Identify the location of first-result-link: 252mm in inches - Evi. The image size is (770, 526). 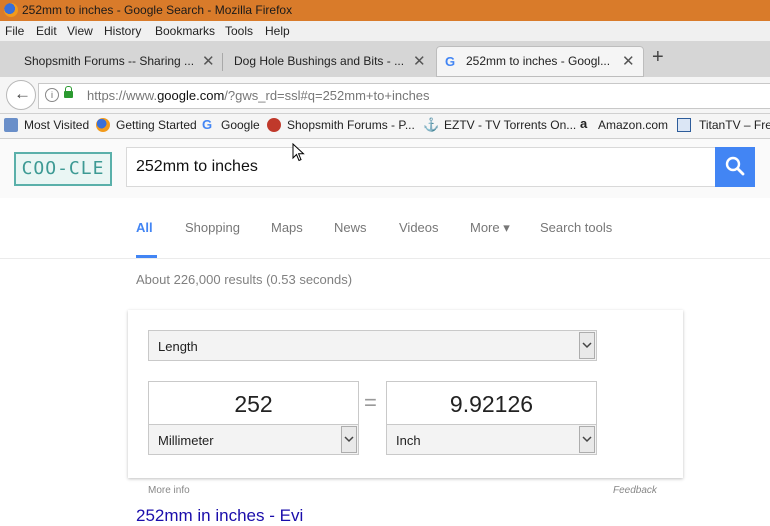
(219, 516).